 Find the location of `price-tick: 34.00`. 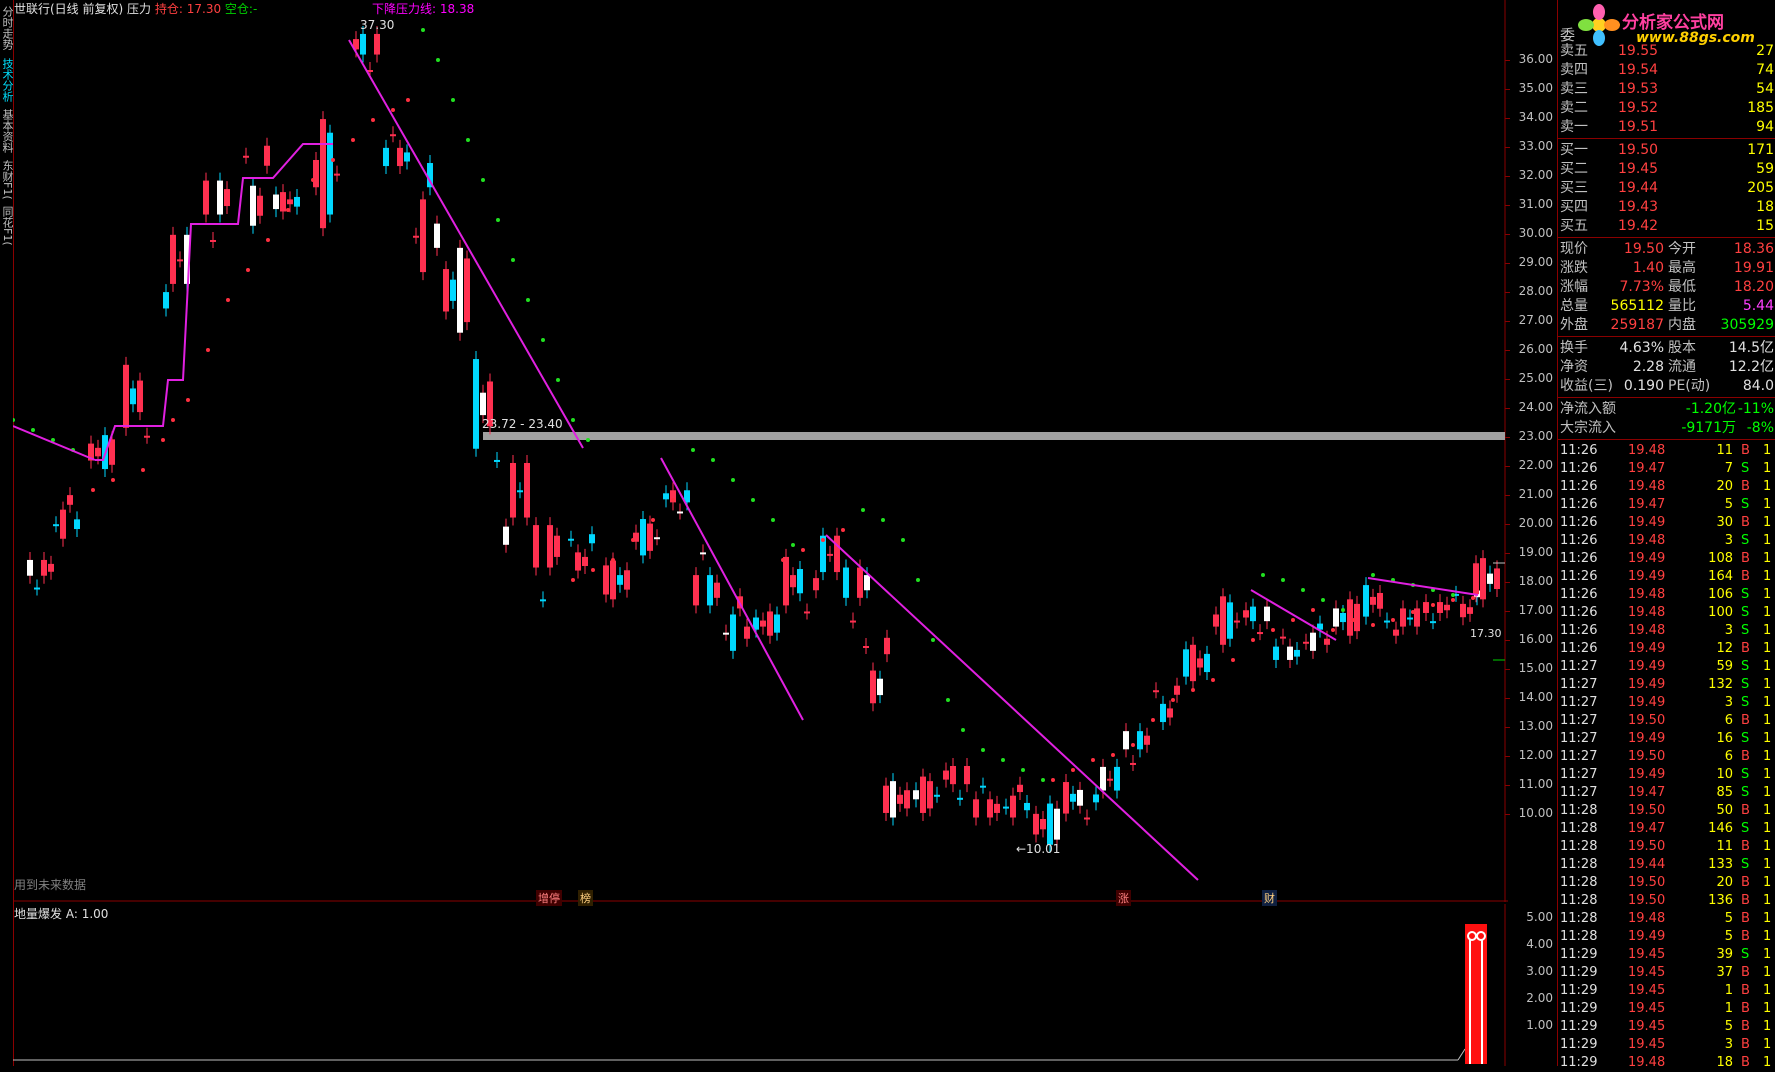

price-tick: 34.00 is located at coordinates (1535, 117).